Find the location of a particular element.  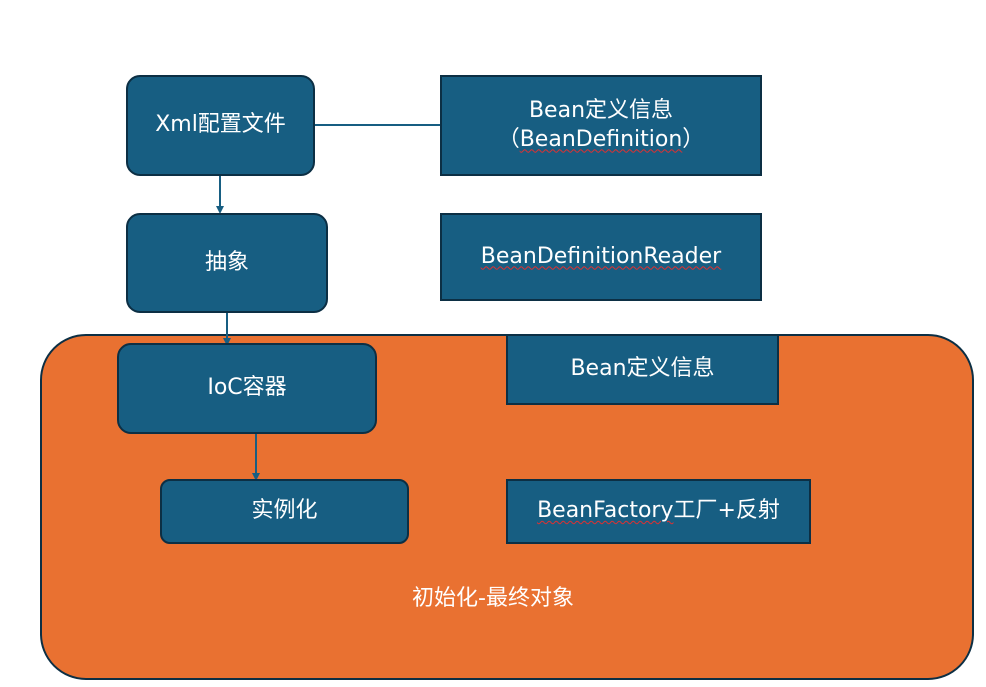

bean-definition-subtitle: （BeanDefinition） is located at coordinates (601, 140).